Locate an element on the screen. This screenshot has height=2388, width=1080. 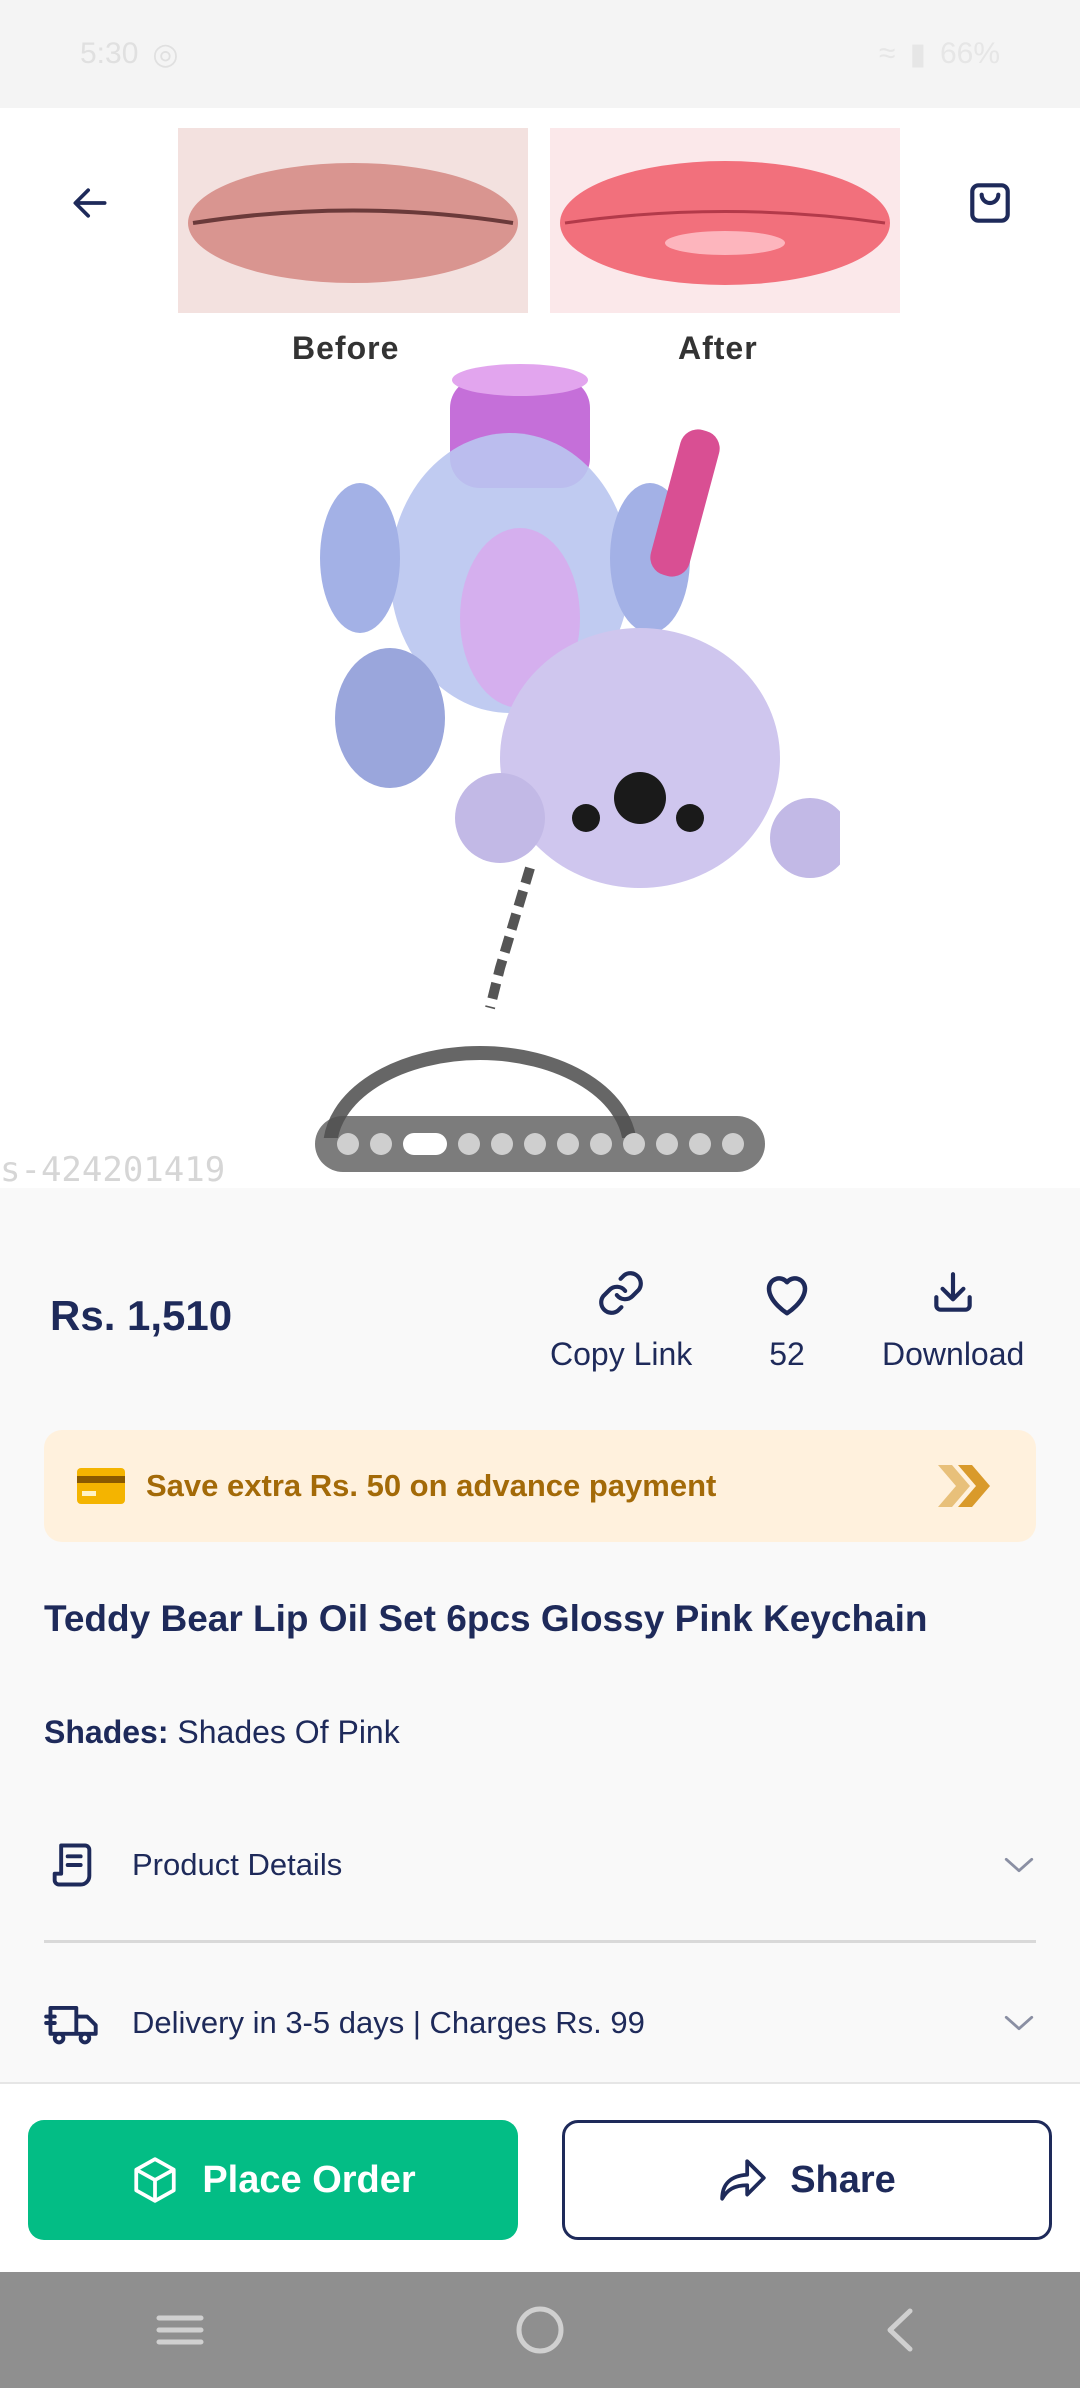
system-nav-bar is located at coordinates (540, 2330).